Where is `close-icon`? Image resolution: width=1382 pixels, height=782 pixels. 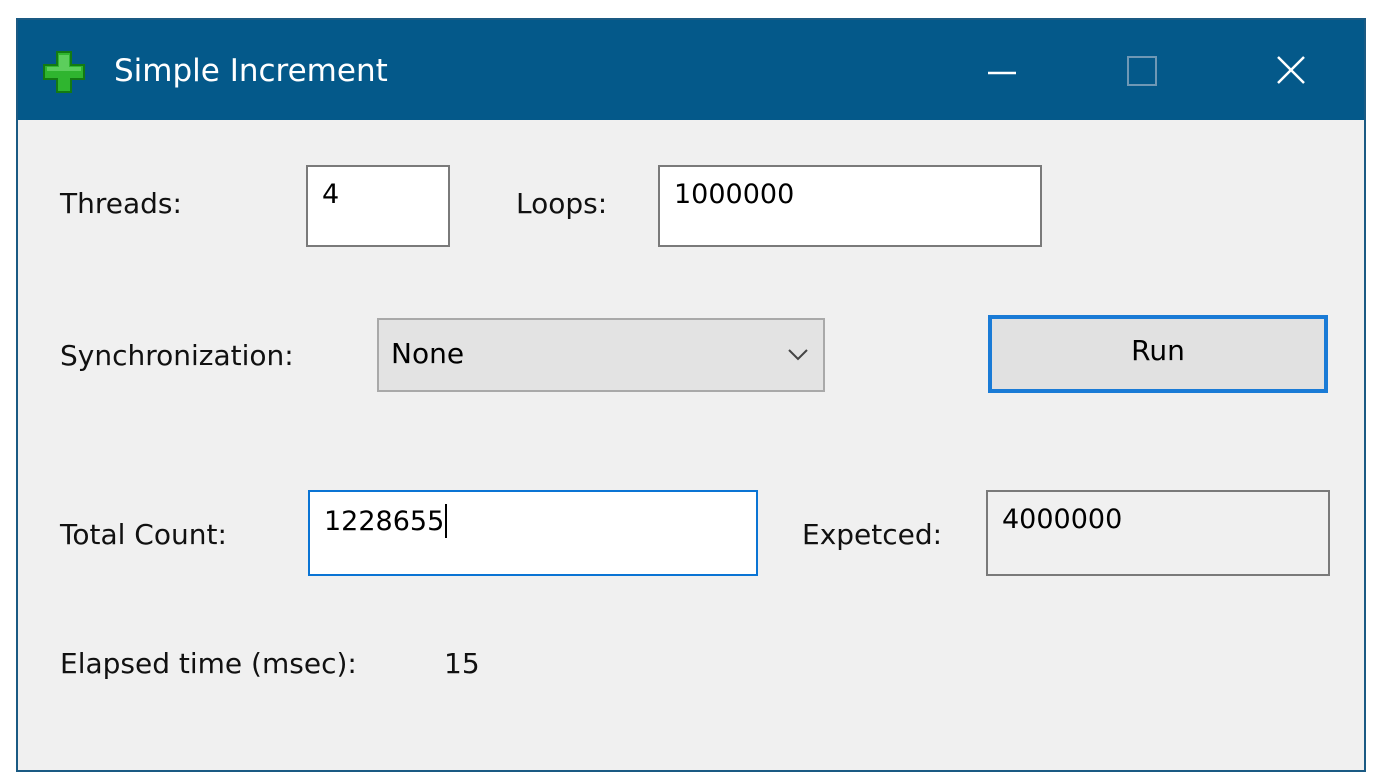
close-icon is located at coordinates (1291, 70).